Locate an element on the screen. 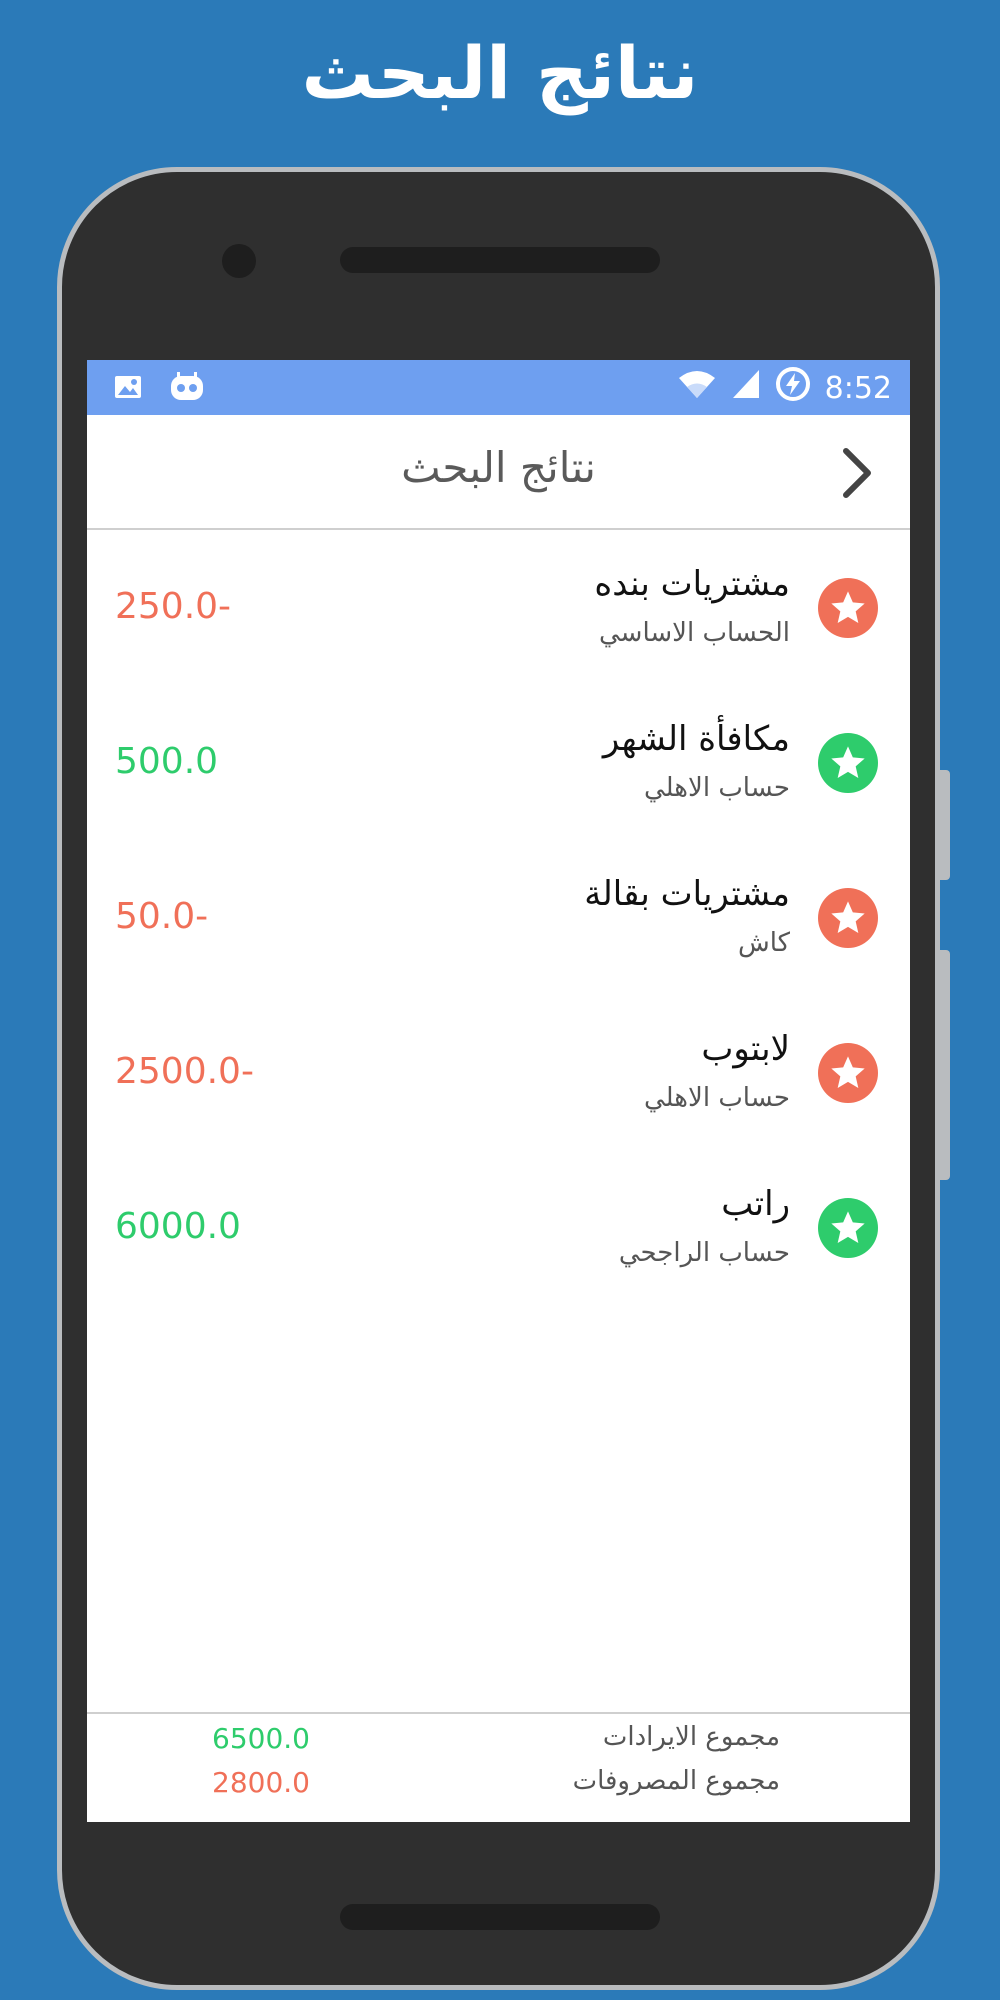  item-title: لابتوب is located at coordinates (745, 1049).